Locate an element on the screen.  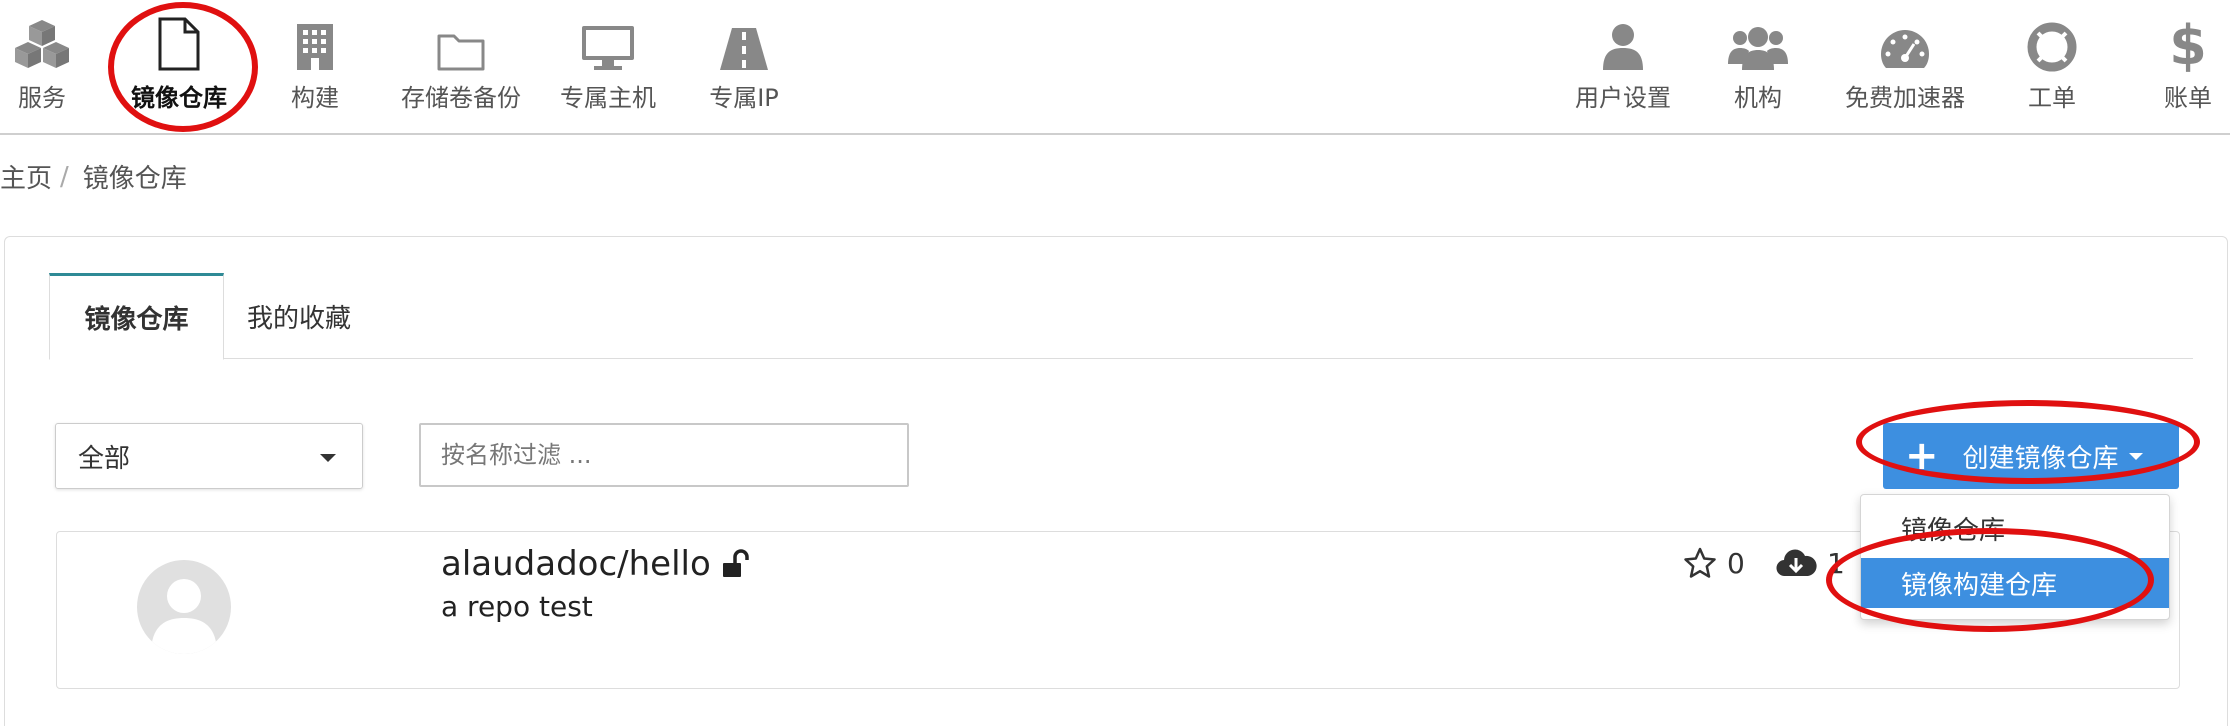
dollar-icon: $ is located at coordinates (2188, 36).